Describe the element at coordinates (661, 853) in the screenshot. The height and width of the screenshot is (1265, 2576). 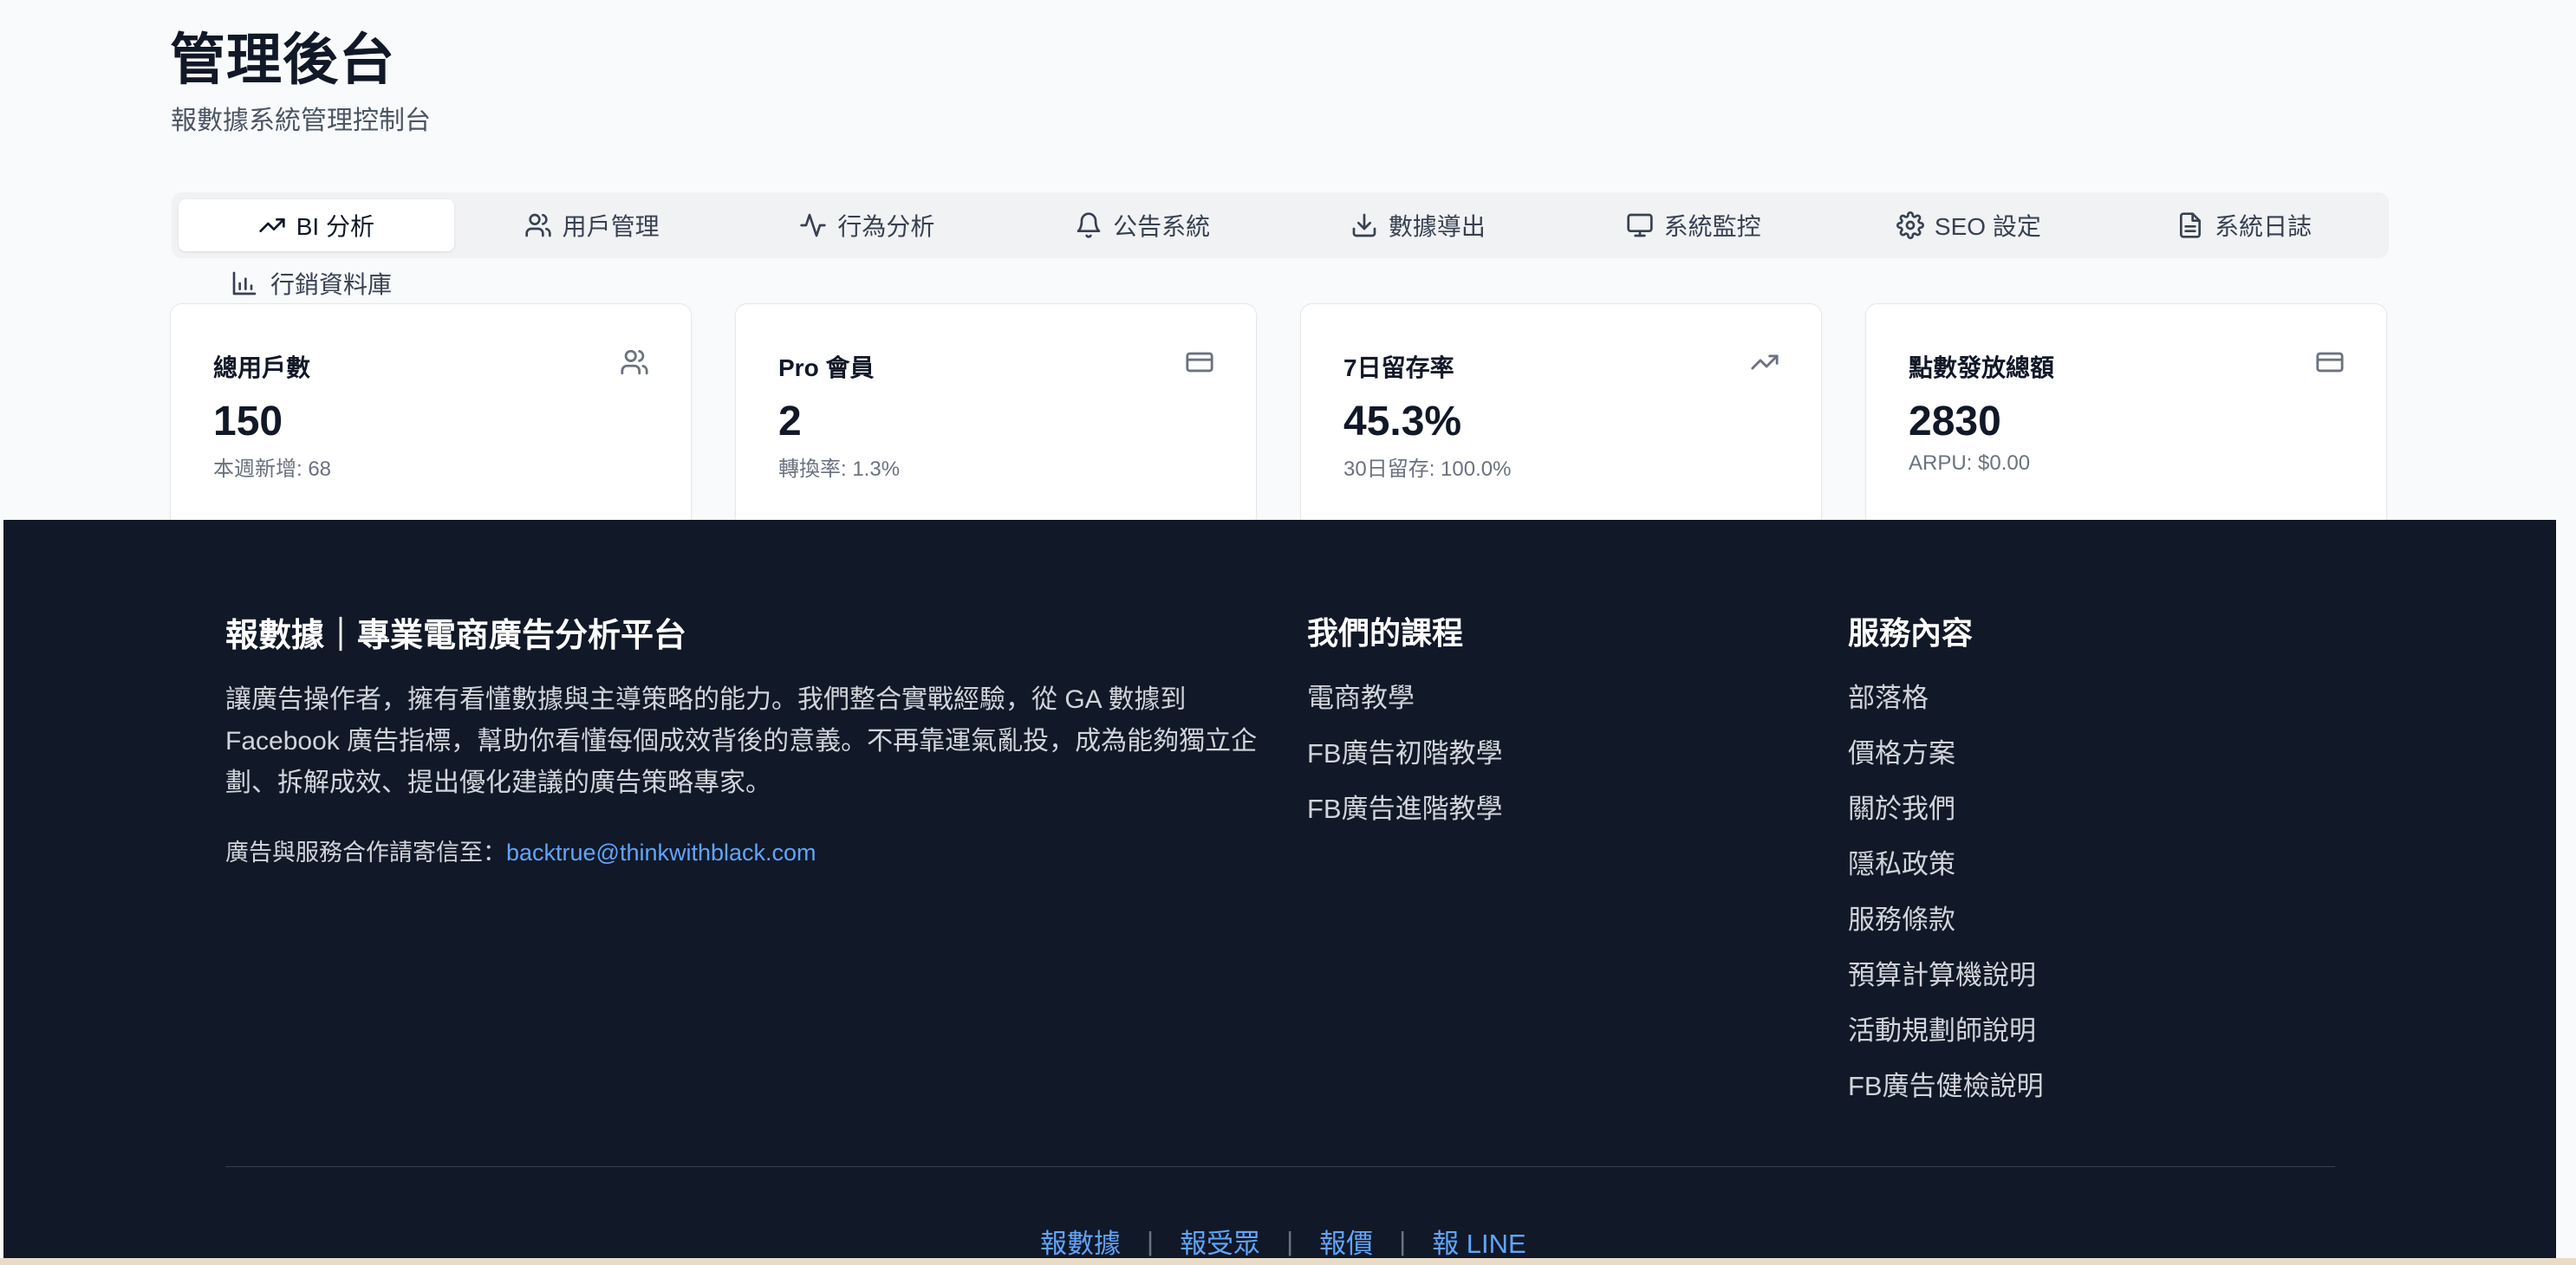
I see `contact-email-link: backtrue@thinkwithblack.com` at that location.